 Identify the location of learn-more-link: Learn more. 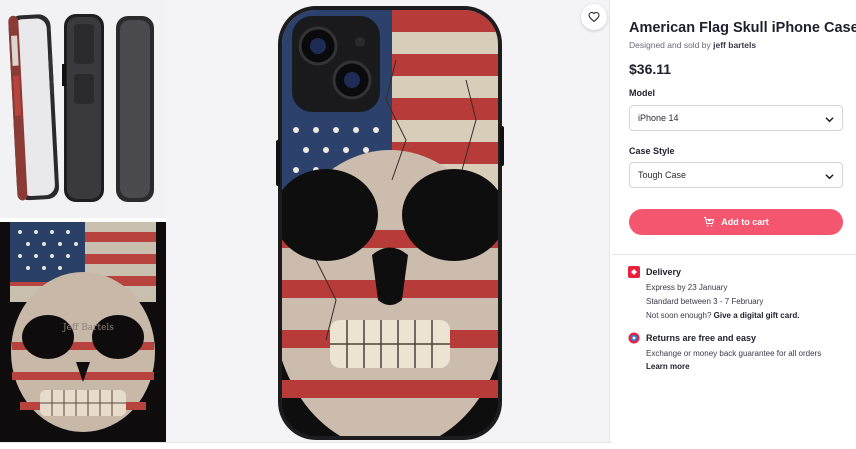
(668, 366).